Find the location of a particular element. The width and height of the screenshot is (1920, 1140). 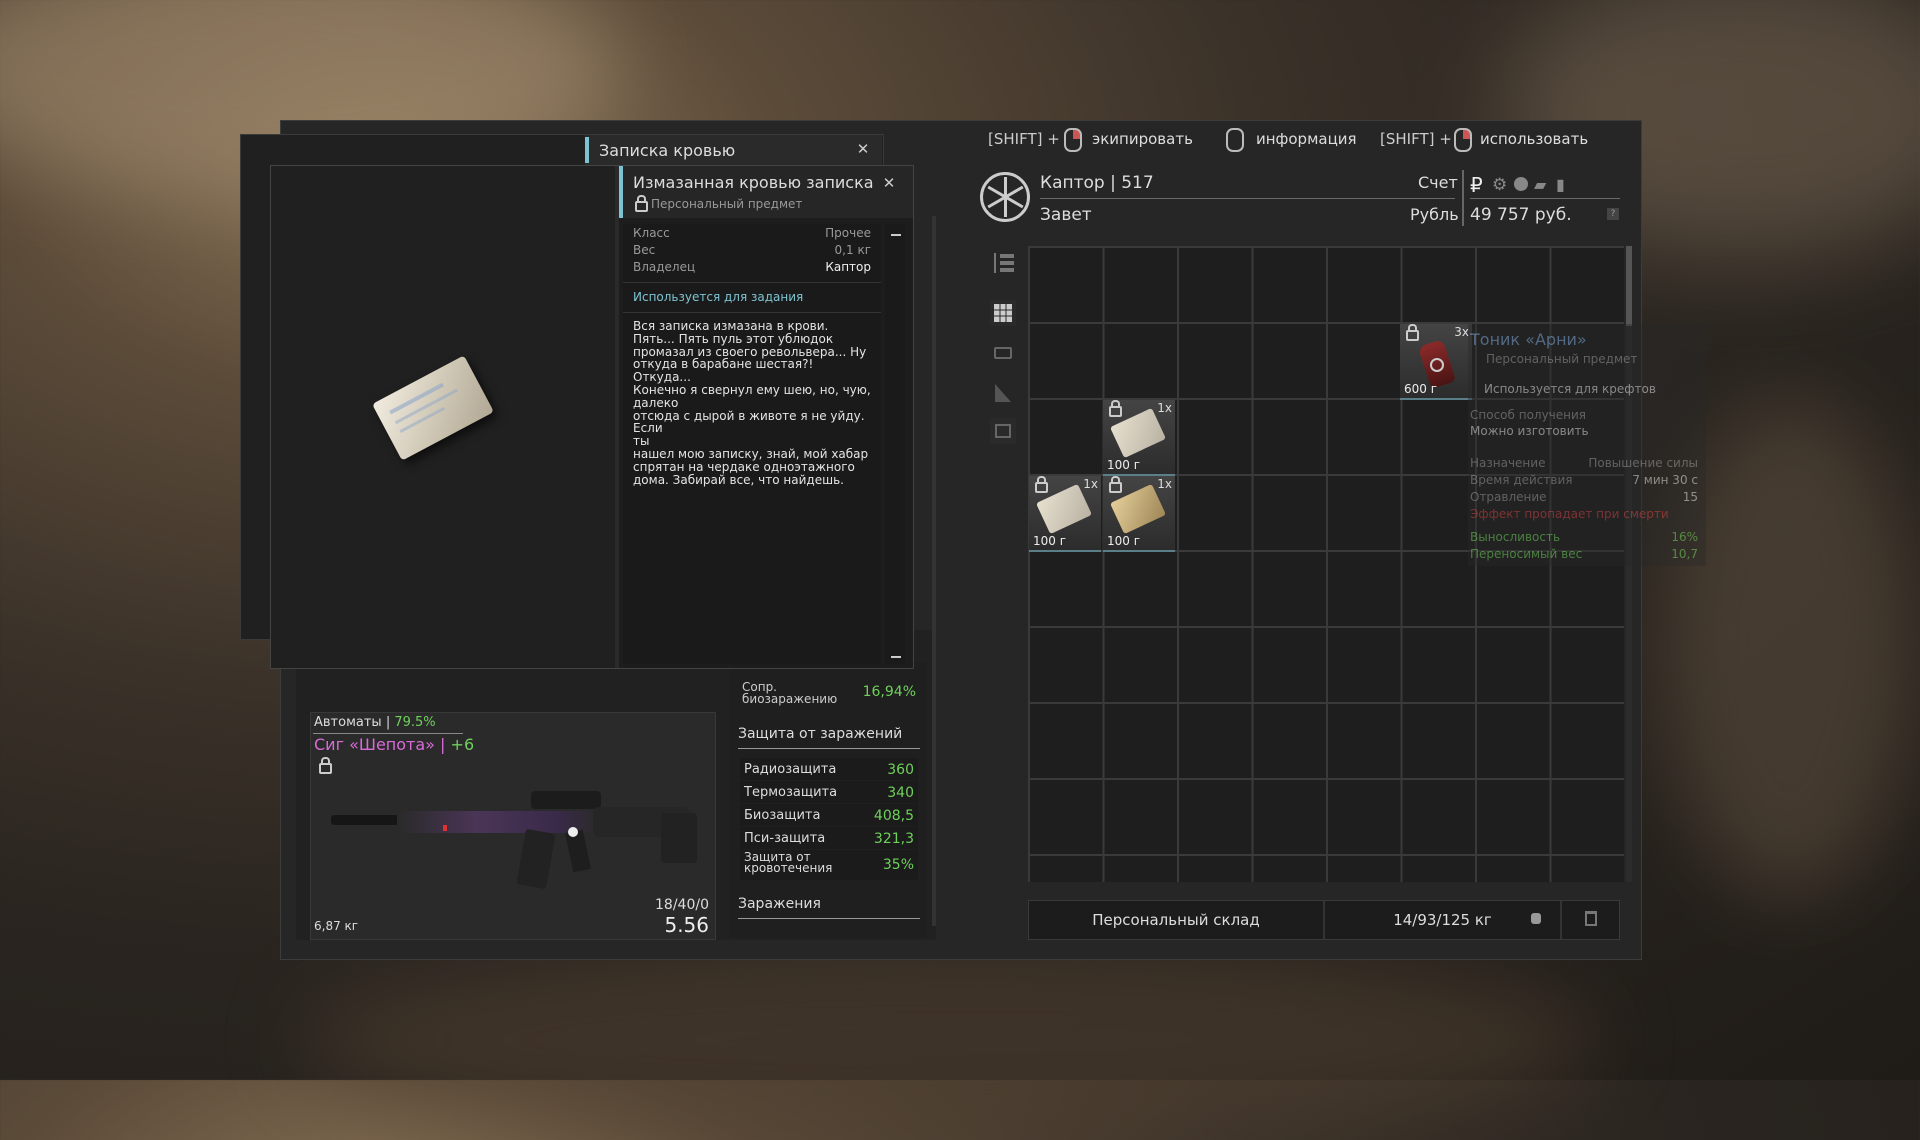

stat-row: Радиозащита 360 is located at coordinates (829, 769).